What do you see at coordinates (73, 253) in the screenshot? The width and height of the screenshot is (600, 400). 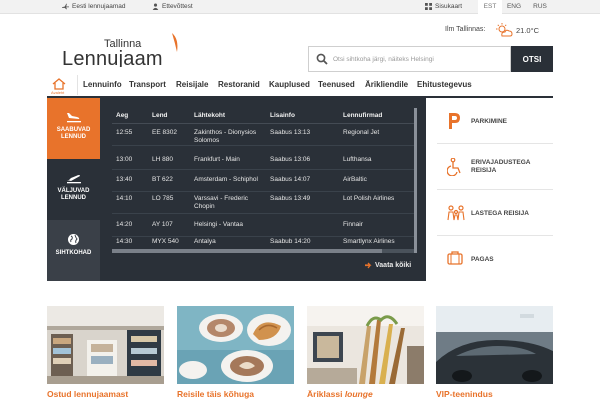 I see `tab-destinations-label: SIHTKOHAD` at bounding box center [73, 253].